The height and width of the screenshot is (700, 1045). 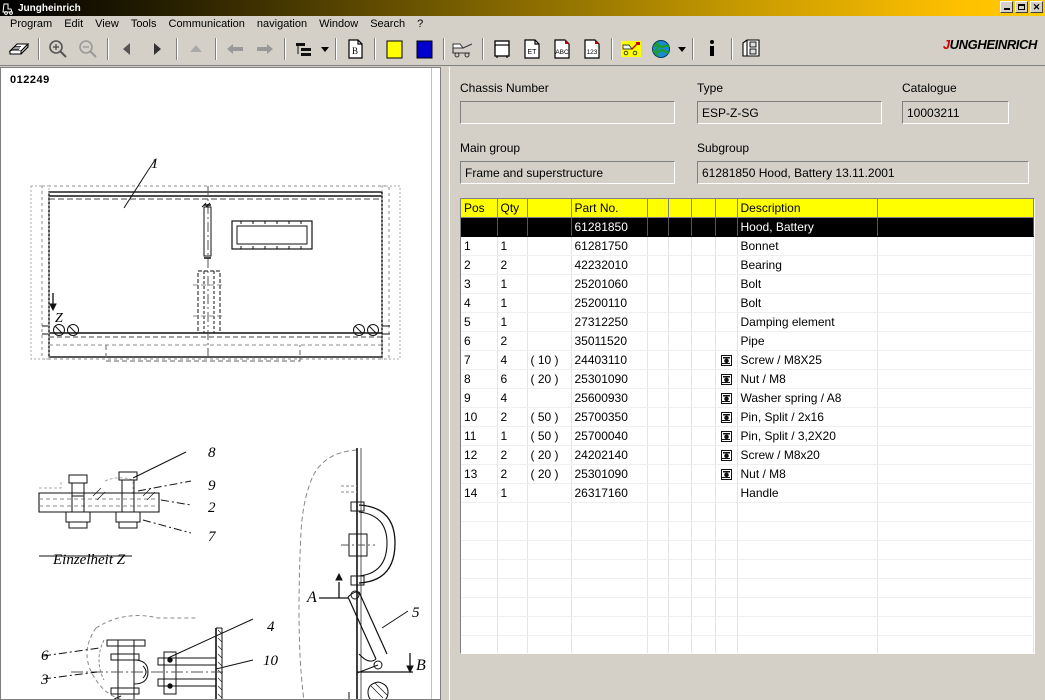 I want to click on forward-button, so click(x=265, y=49).